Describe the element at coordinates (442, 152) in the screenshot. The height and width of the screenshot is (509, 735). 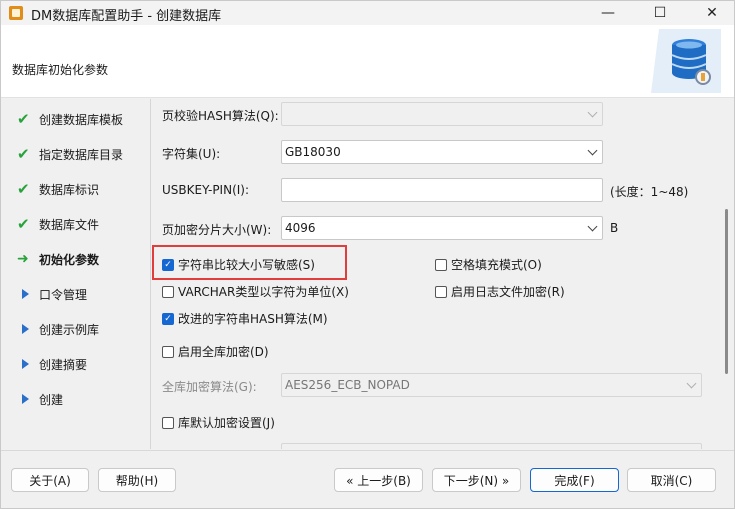
I see `charset-select: GB18030` at that location.